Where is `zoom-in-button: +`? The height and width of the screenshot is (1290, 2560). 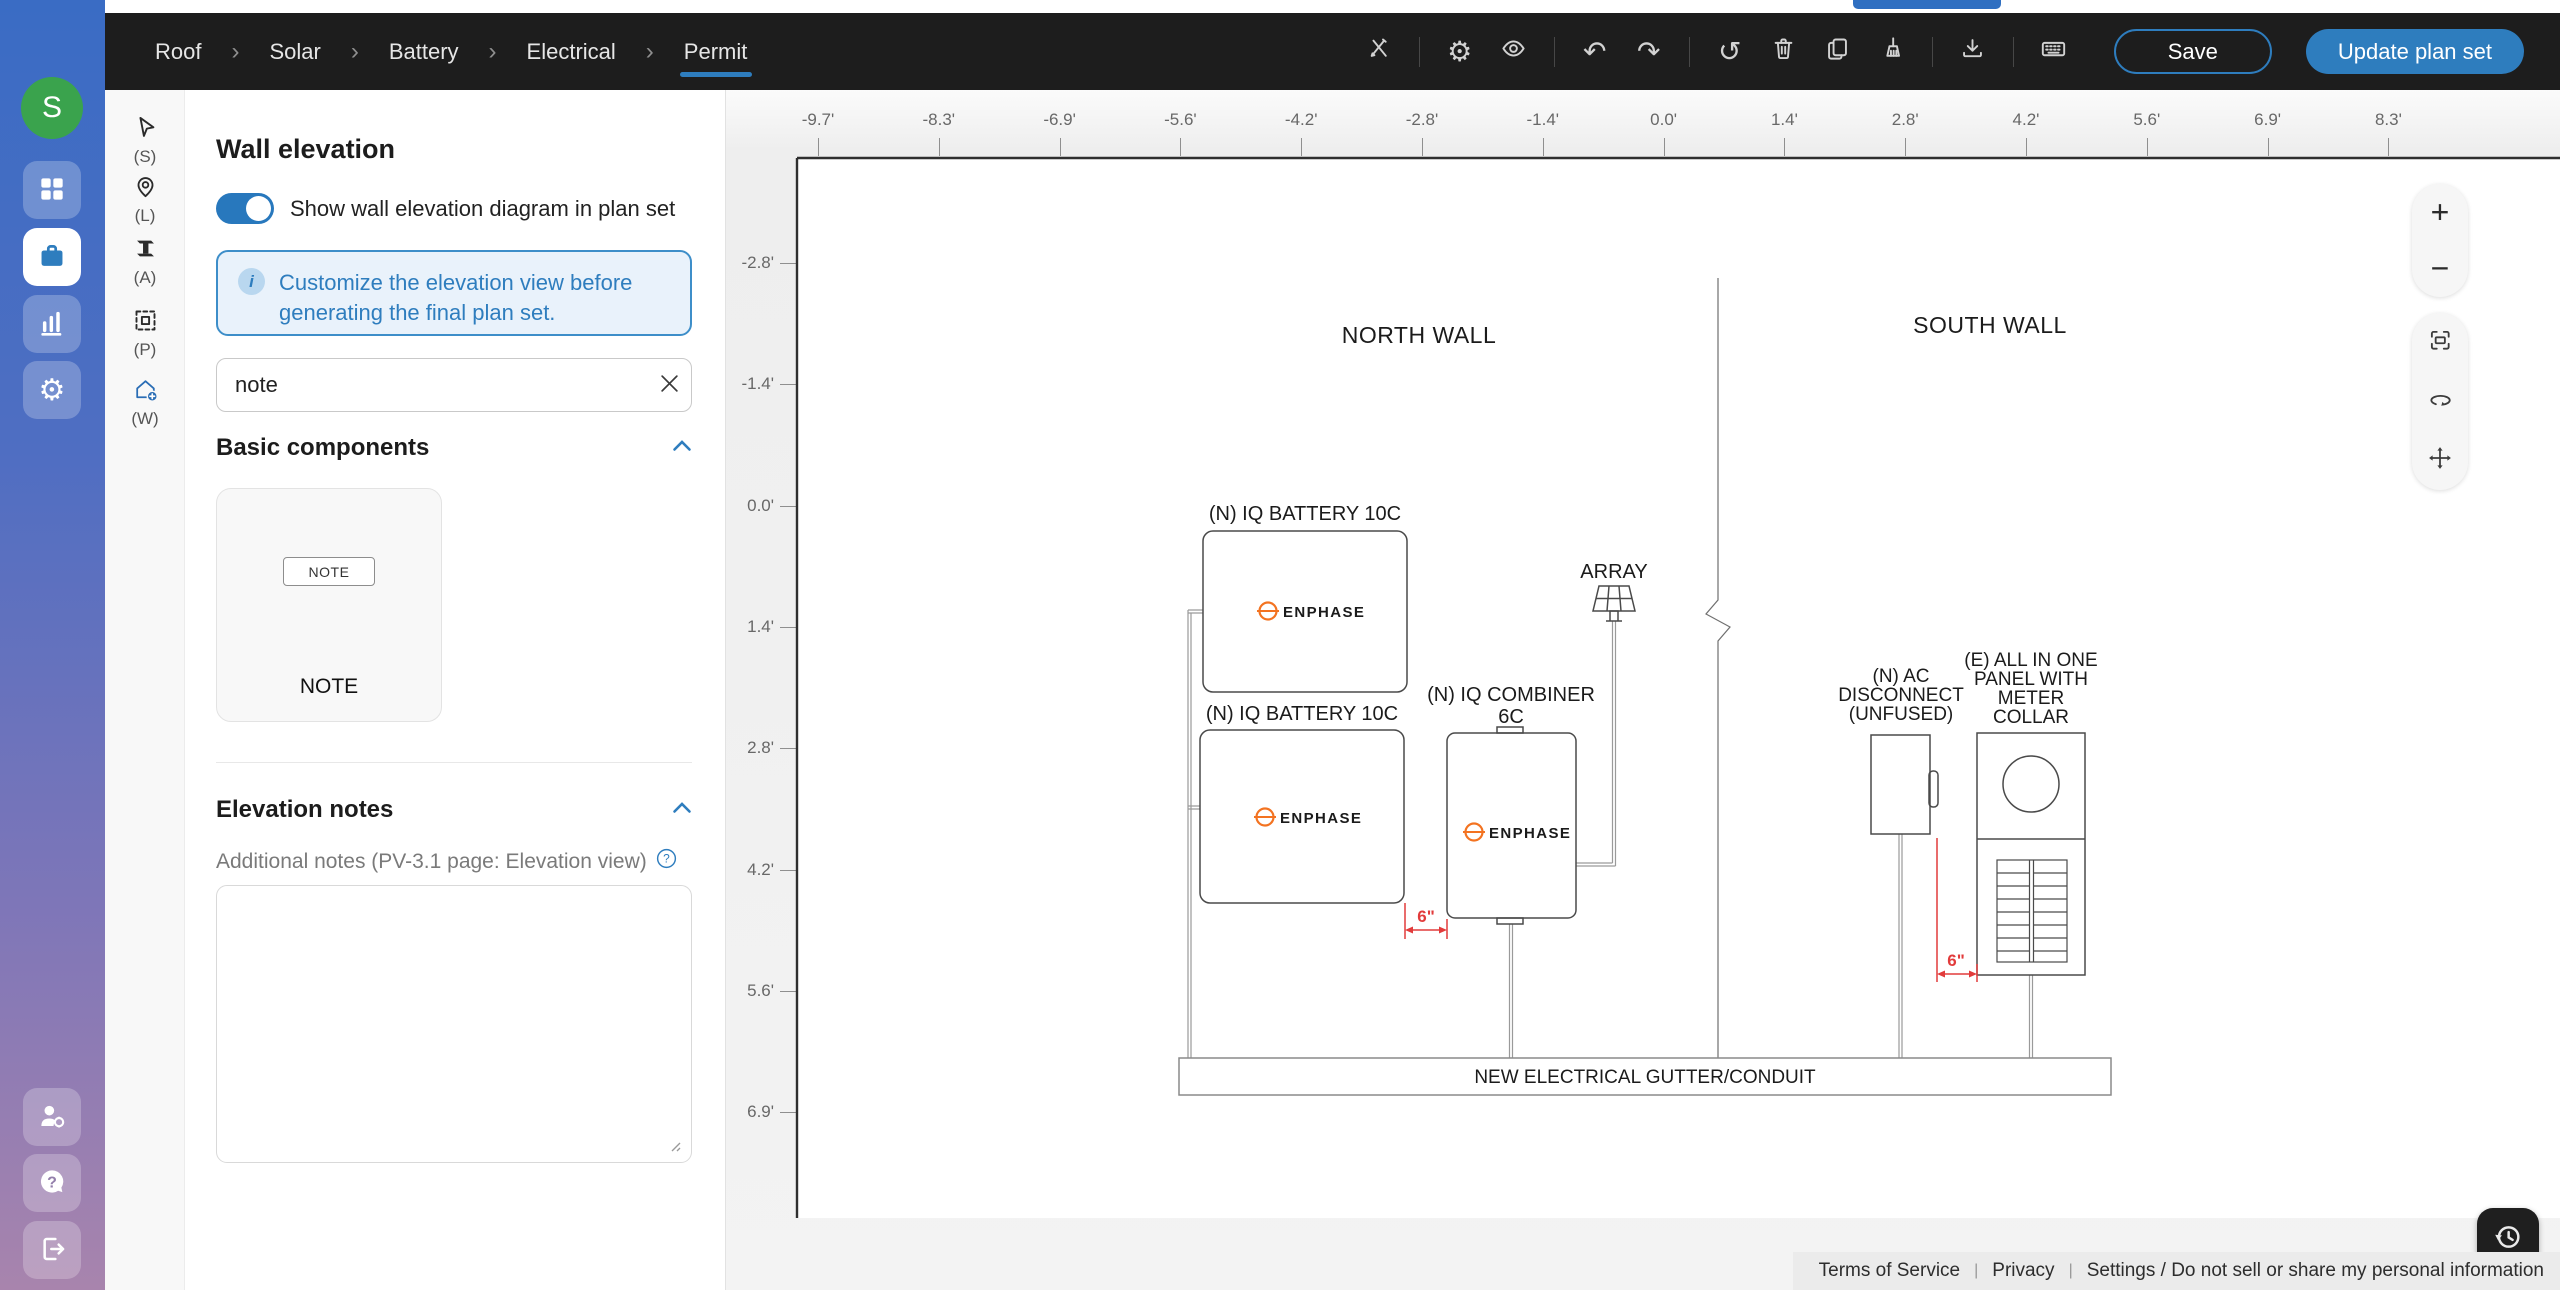 zoom-in-button: + is located at coordinates (2440, 212).